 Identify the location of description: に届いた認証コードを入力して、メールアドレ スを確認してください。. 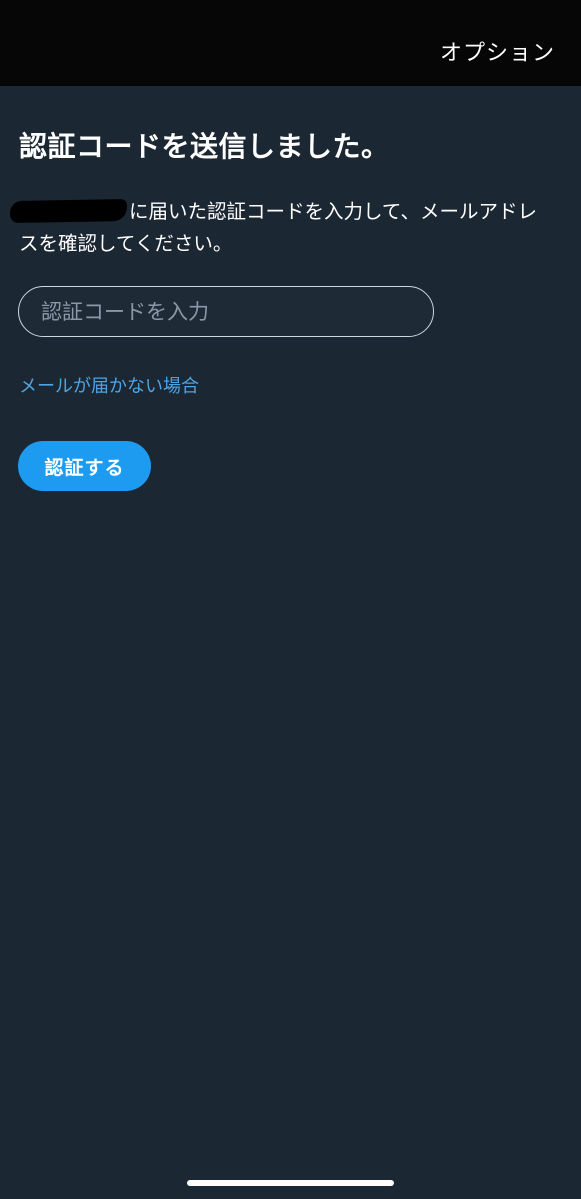
(288, 228).